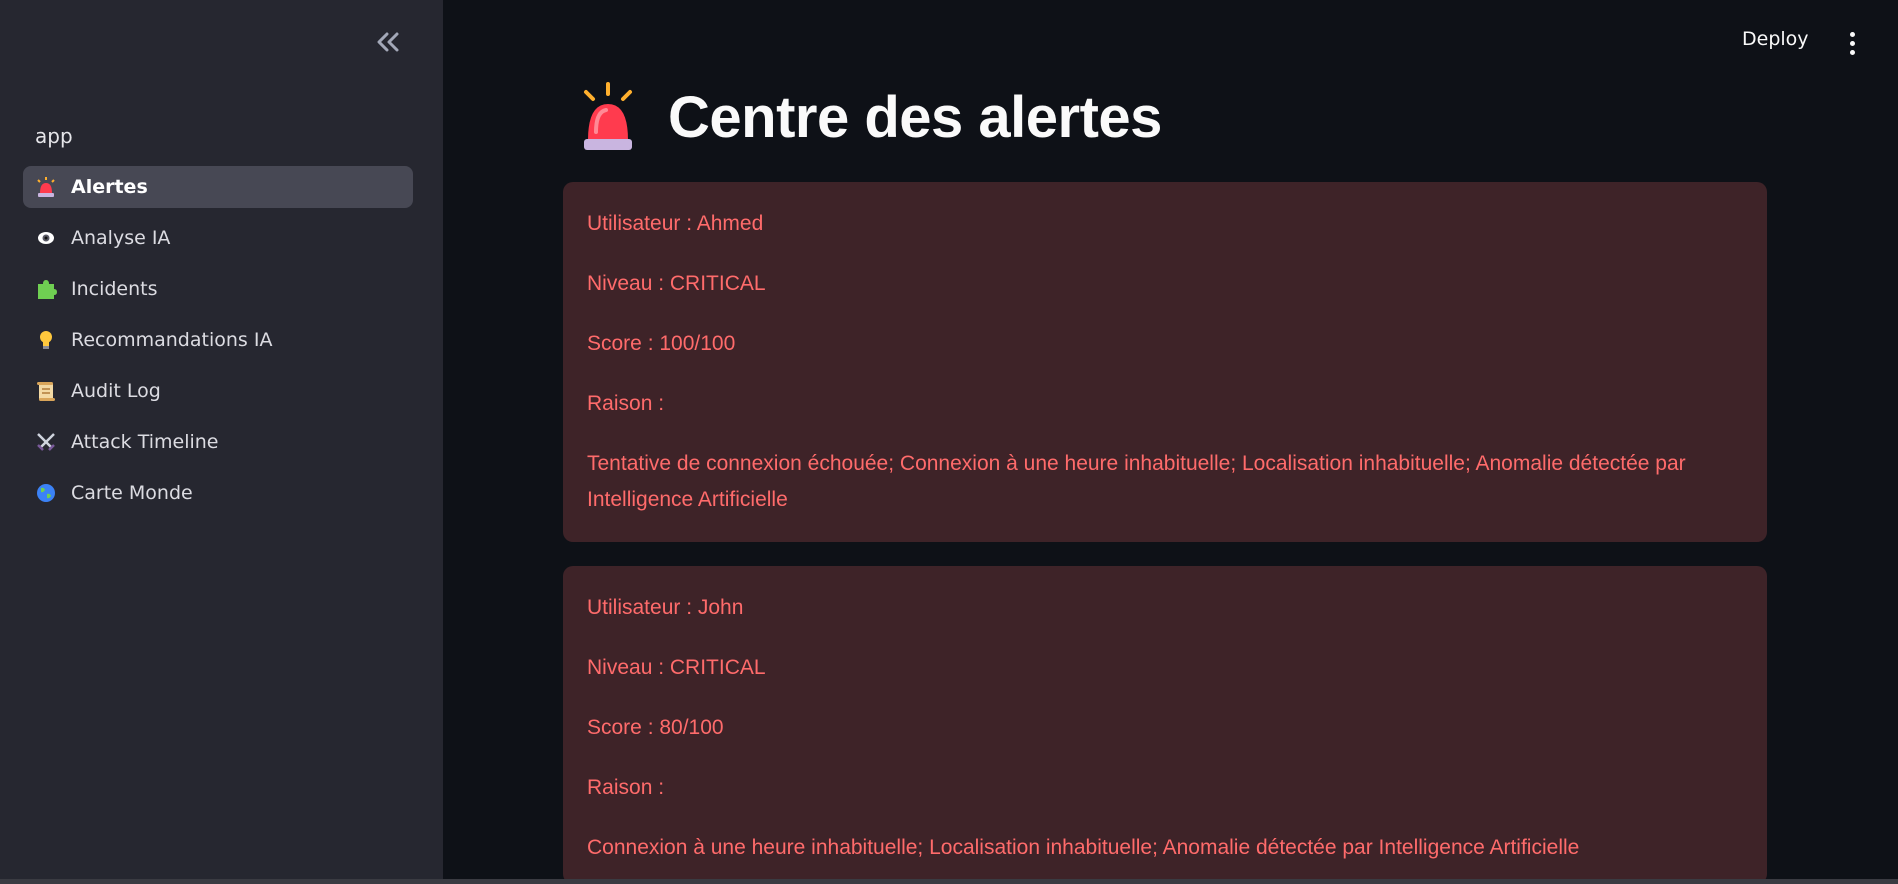  I want to click on deploy-button: Deploy, so click(1775, 39).